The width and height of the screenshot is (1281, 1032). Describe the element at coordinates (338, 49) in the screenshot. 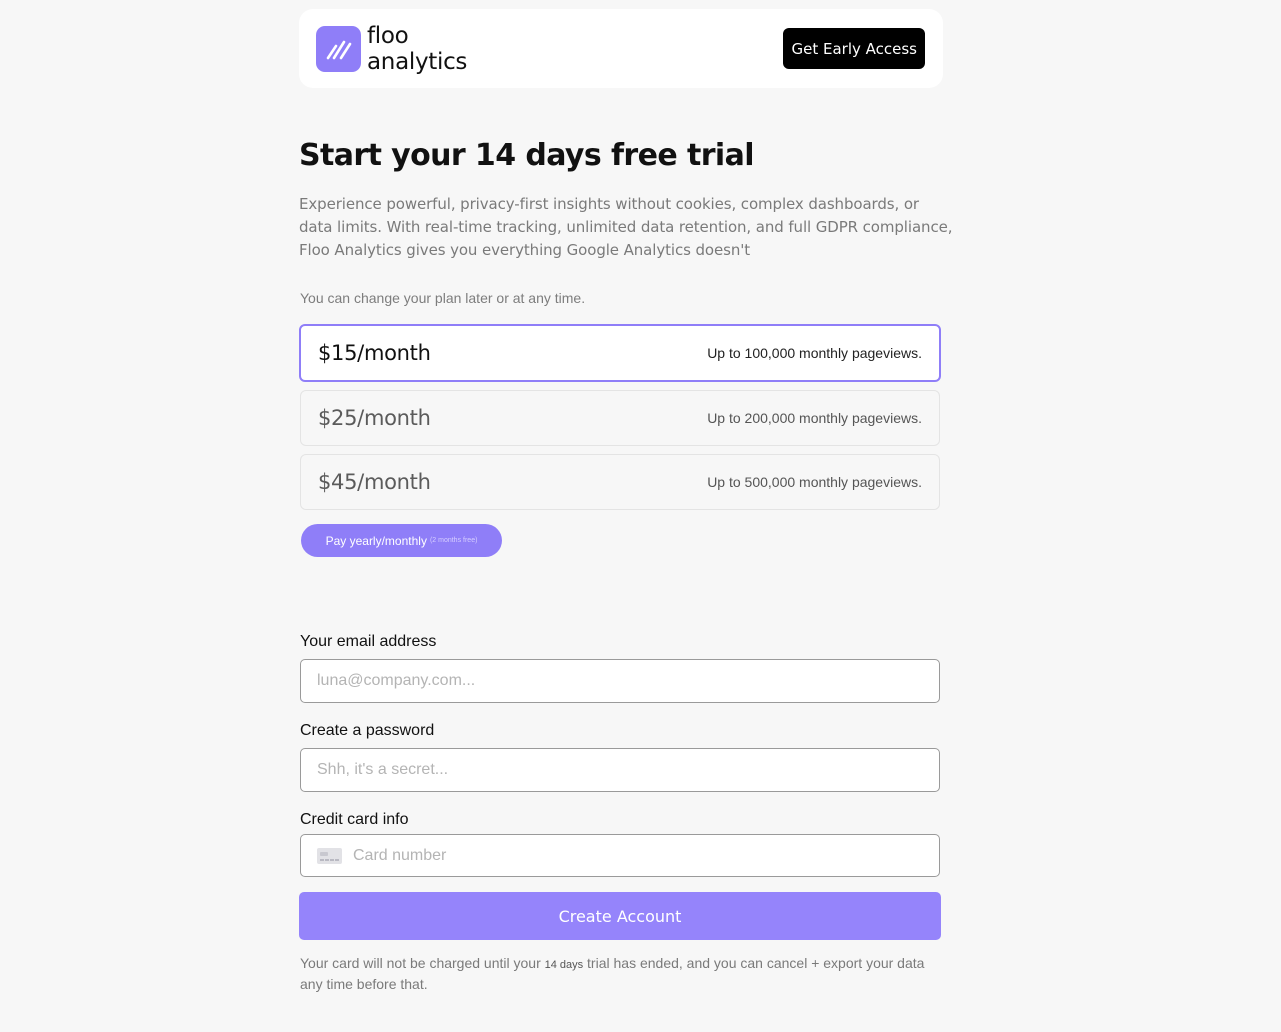

I see `logo-slashes-icon` at that location.